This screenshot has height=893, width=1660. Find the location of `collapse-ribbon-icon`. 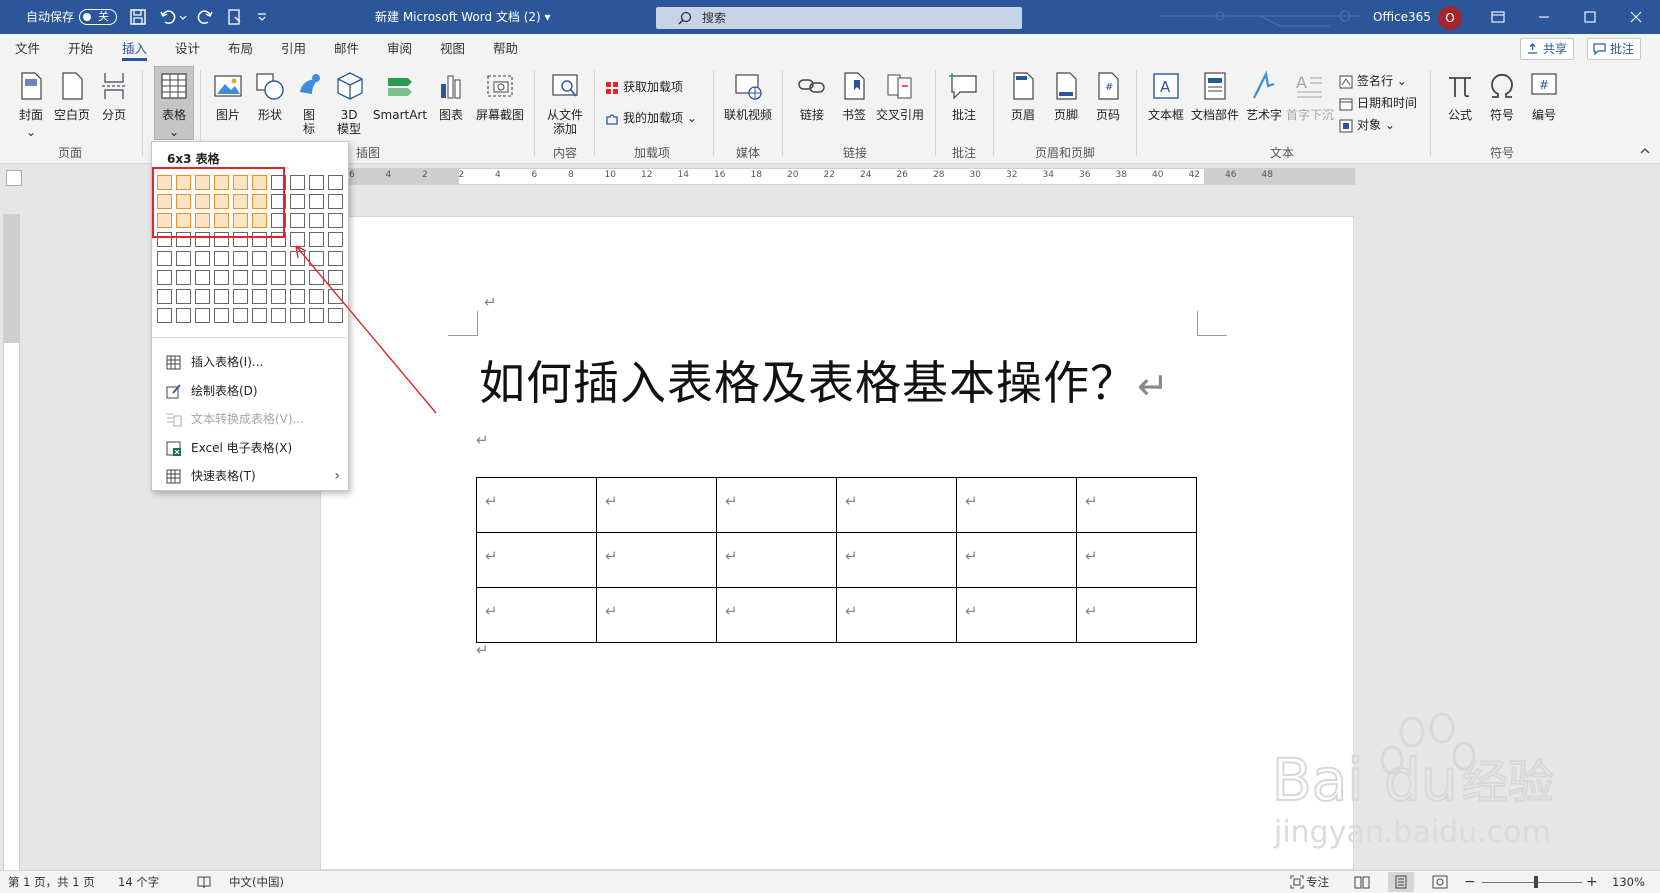

collapse-ribbon-icon is located at coordinates (1645, 151).